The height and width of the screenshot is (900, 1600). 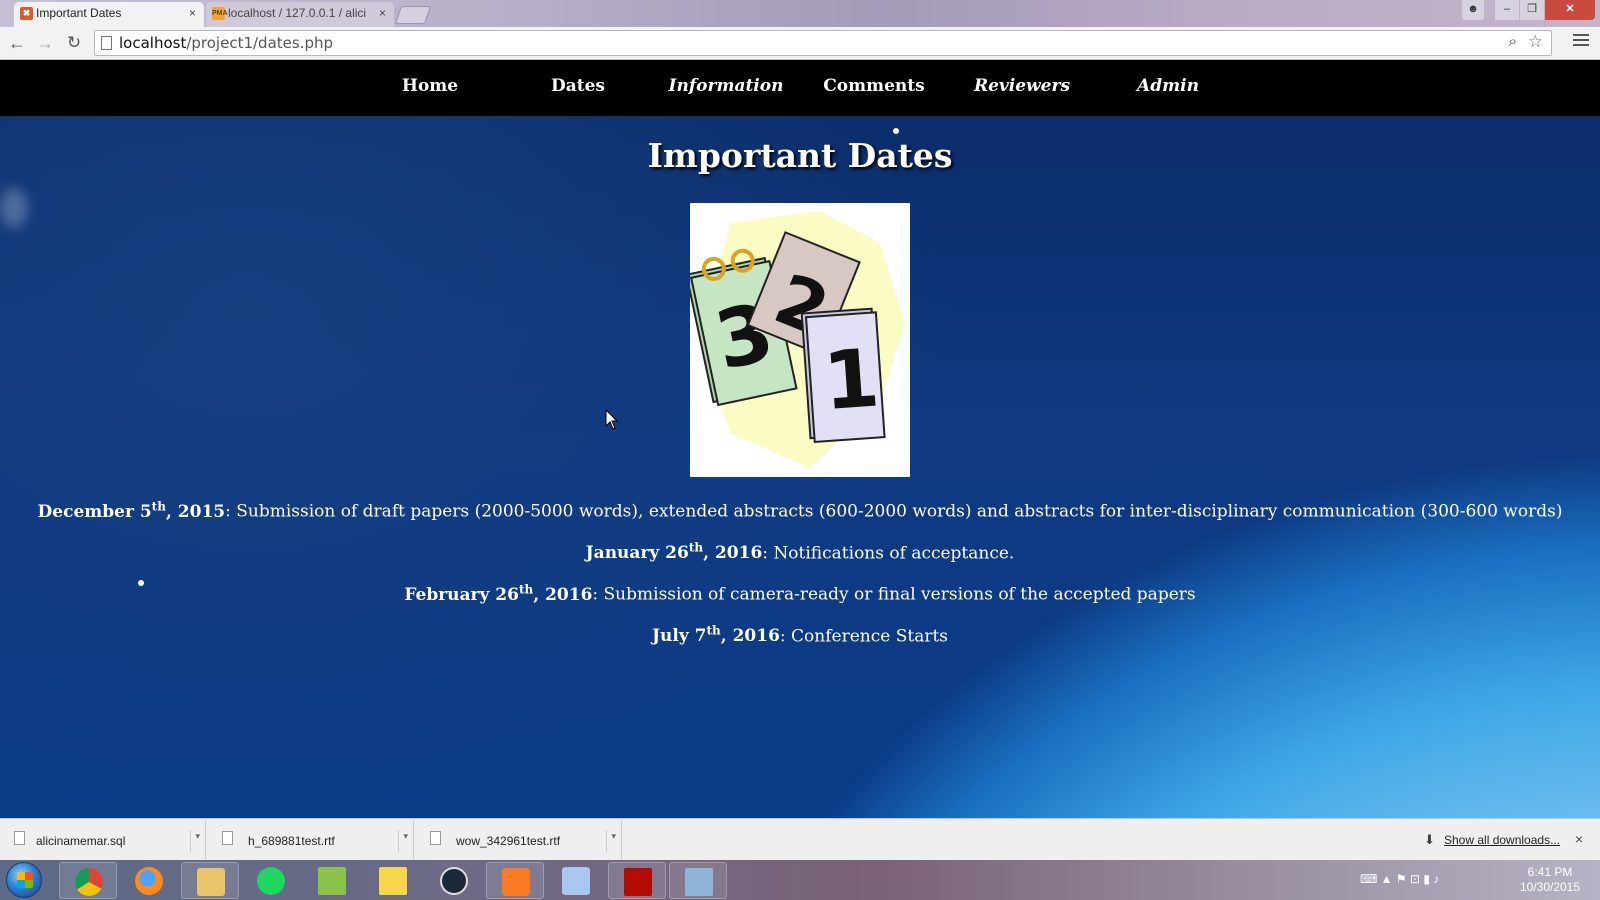 I want to click on tab-phpmyadmin: PMA localhost / 127.0.0.1 / alici ×, so click(x=300, y=14).